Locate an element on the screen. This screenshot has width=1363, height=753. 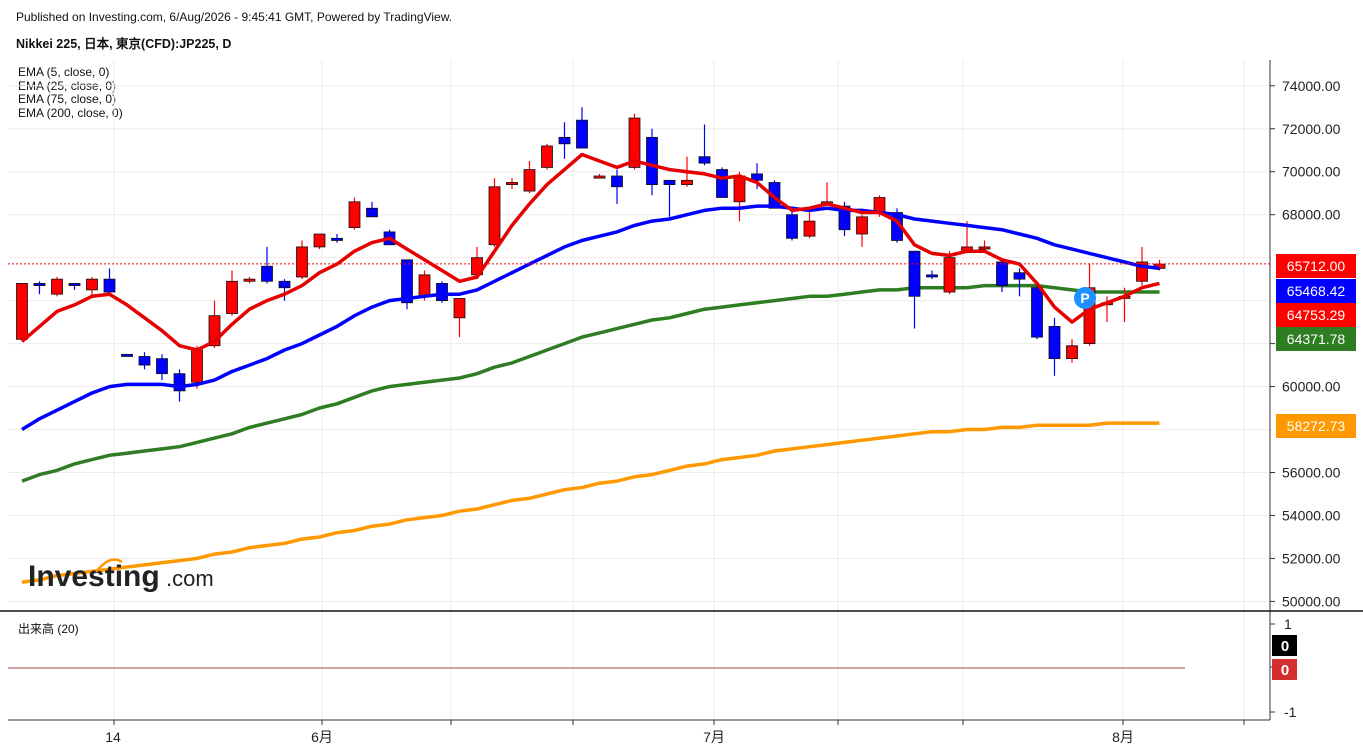
price-label: 64753.29 is located at coordinates (1316, 315).